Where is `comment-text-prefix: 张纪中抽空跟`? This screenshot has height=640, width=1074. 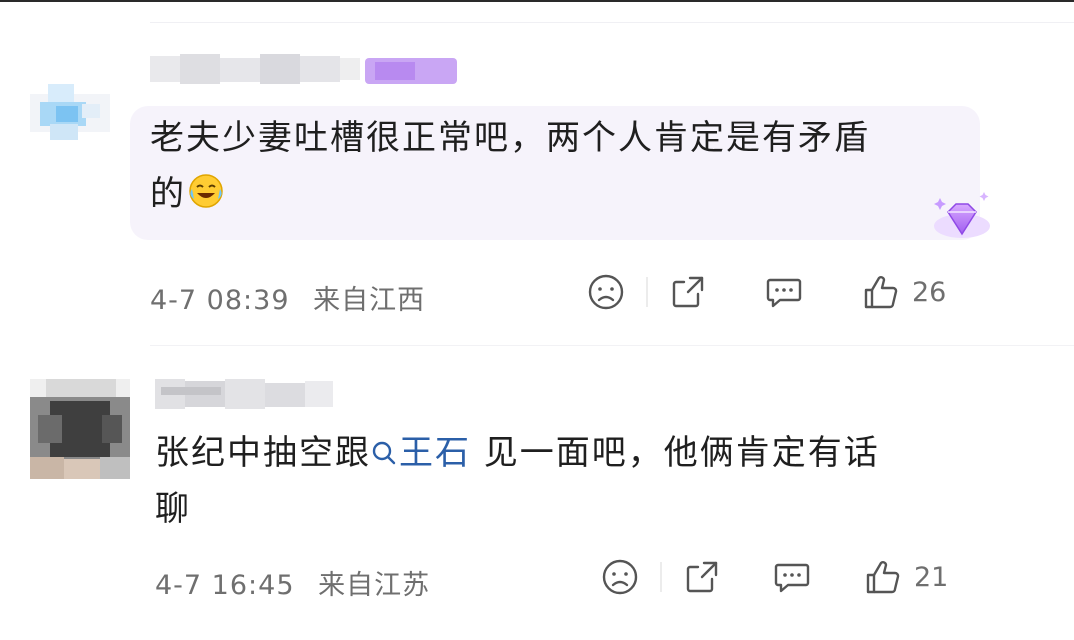 comment-text-prefix: 张纪中抽空跟 is located at coordinates (263, 453).